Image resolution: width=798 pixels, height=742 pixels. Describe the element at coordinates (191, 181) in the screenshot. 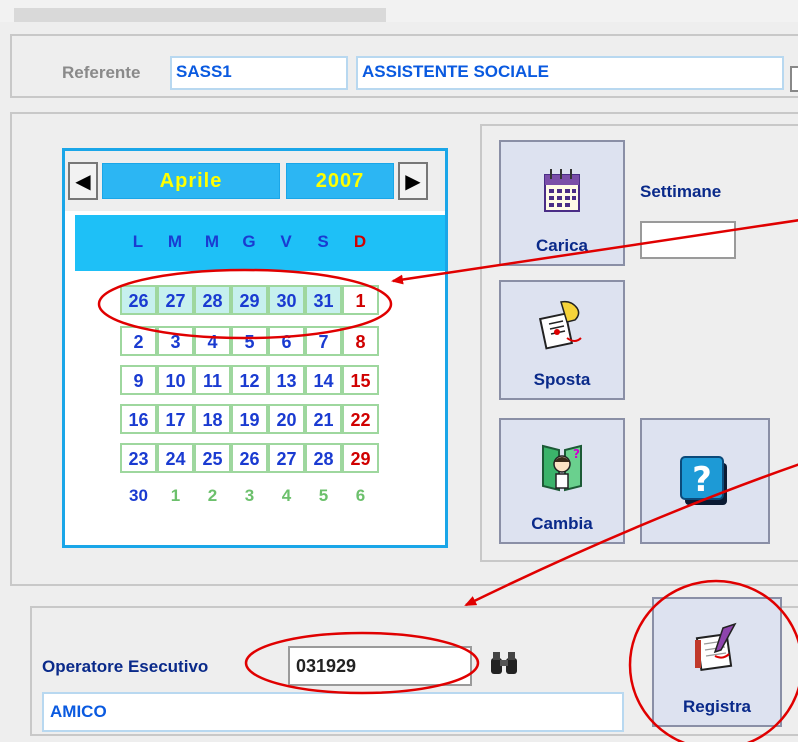

I see `month-selector: Aprile` at that location.